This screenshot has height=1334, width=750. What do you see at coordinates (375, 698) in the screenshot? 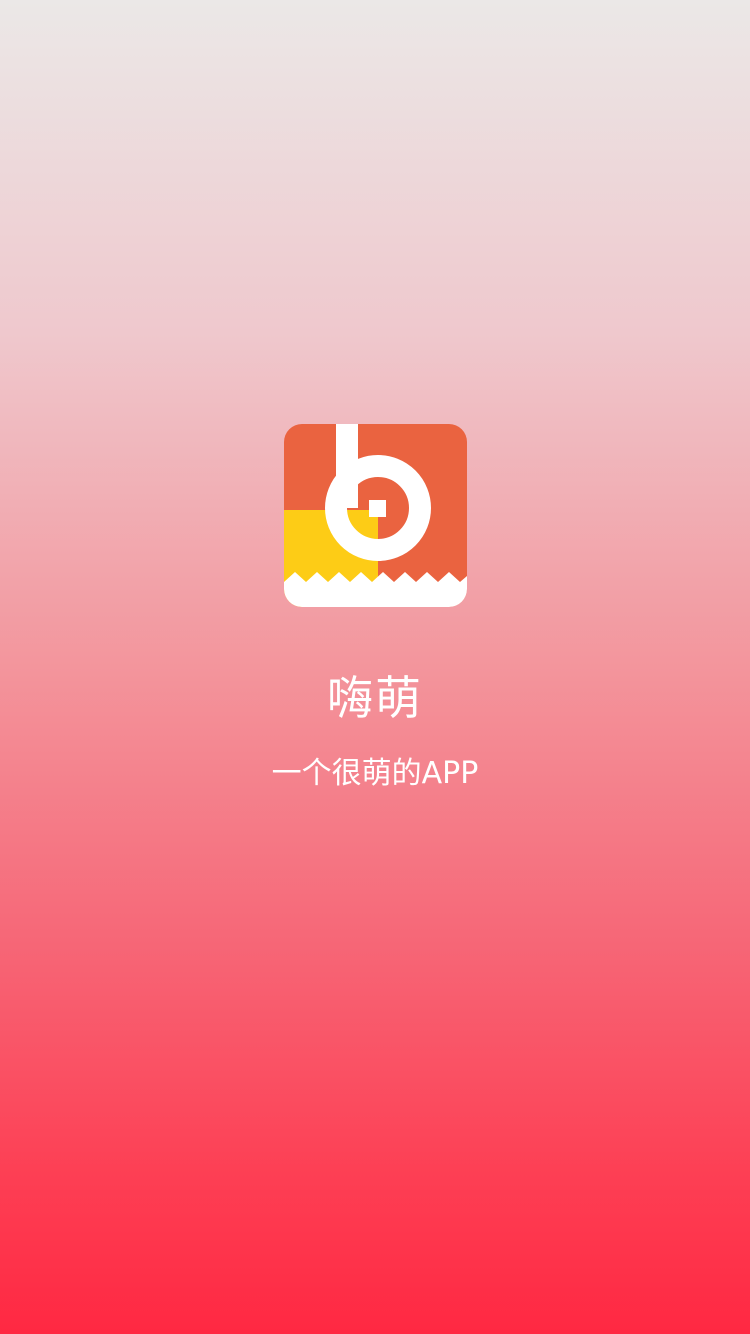
I see `app-name: 嗨萌` at bounding box center [375, 698].